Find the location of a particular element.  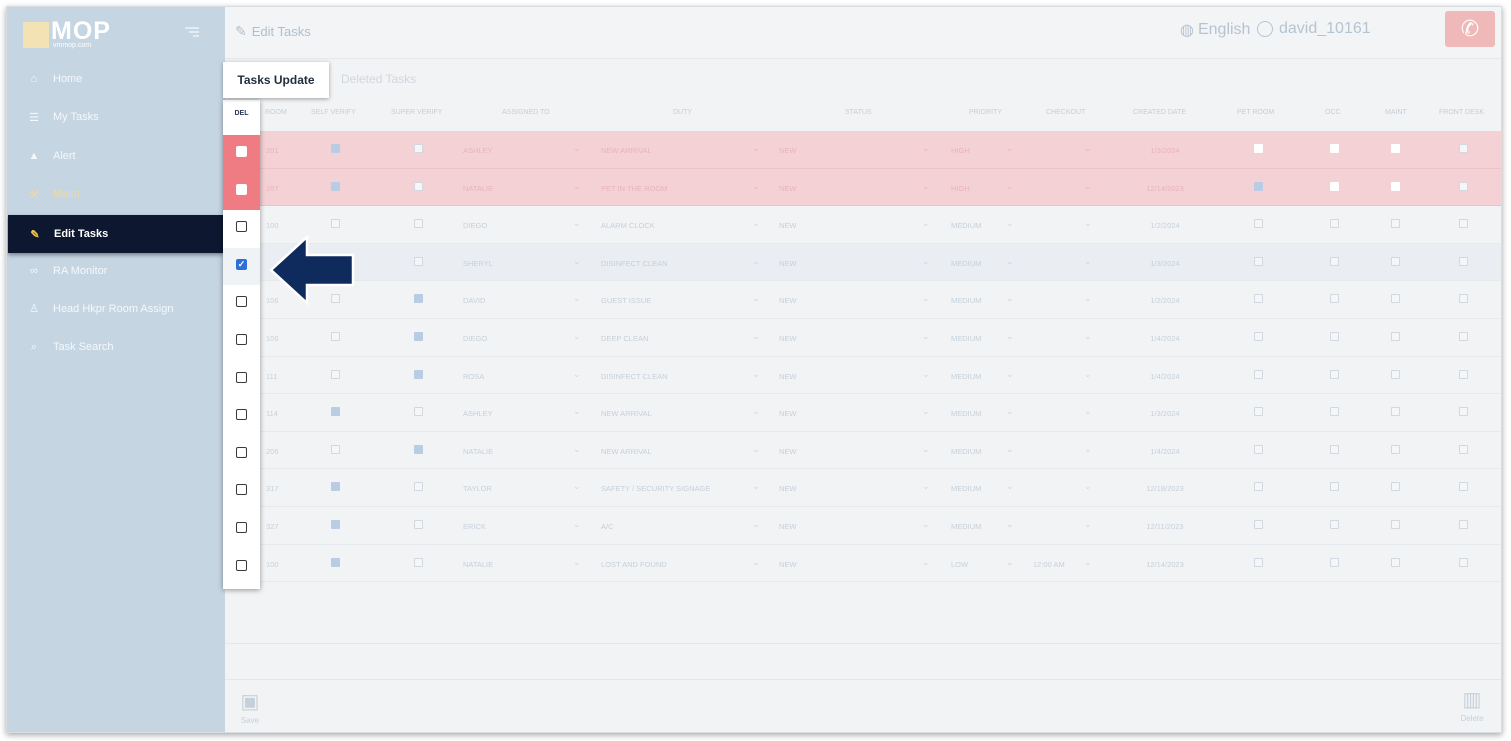

sidebar-item-my-tasks: ☰ My Tasks is located at coordinates (116, 117).